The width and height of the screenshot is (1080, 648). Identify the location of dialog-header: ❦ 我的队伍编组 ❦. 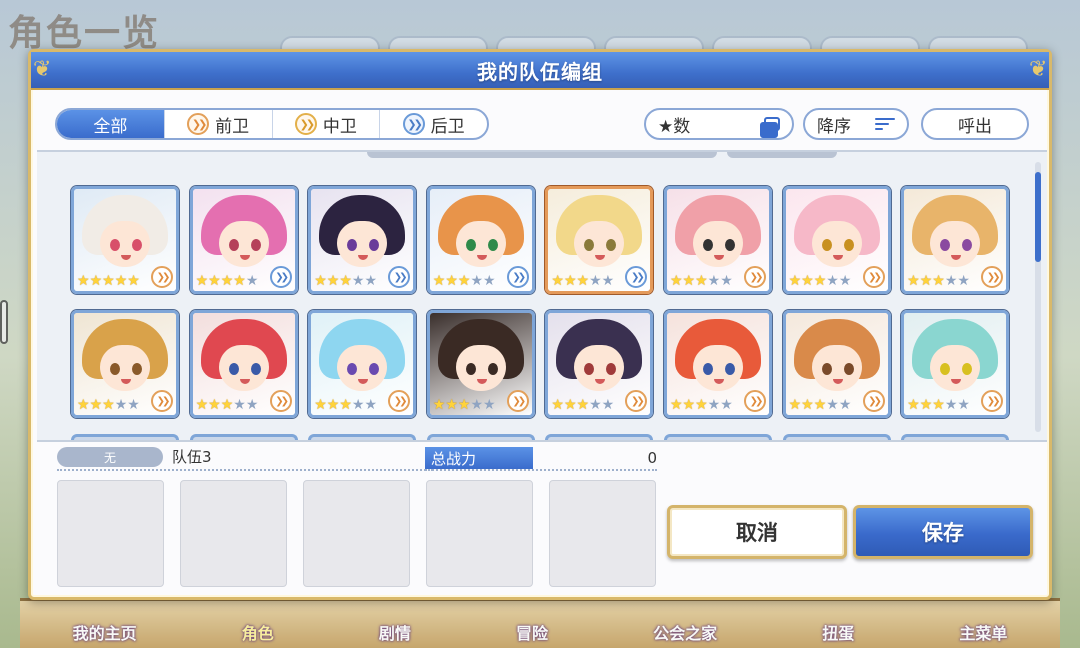
(540, 71).